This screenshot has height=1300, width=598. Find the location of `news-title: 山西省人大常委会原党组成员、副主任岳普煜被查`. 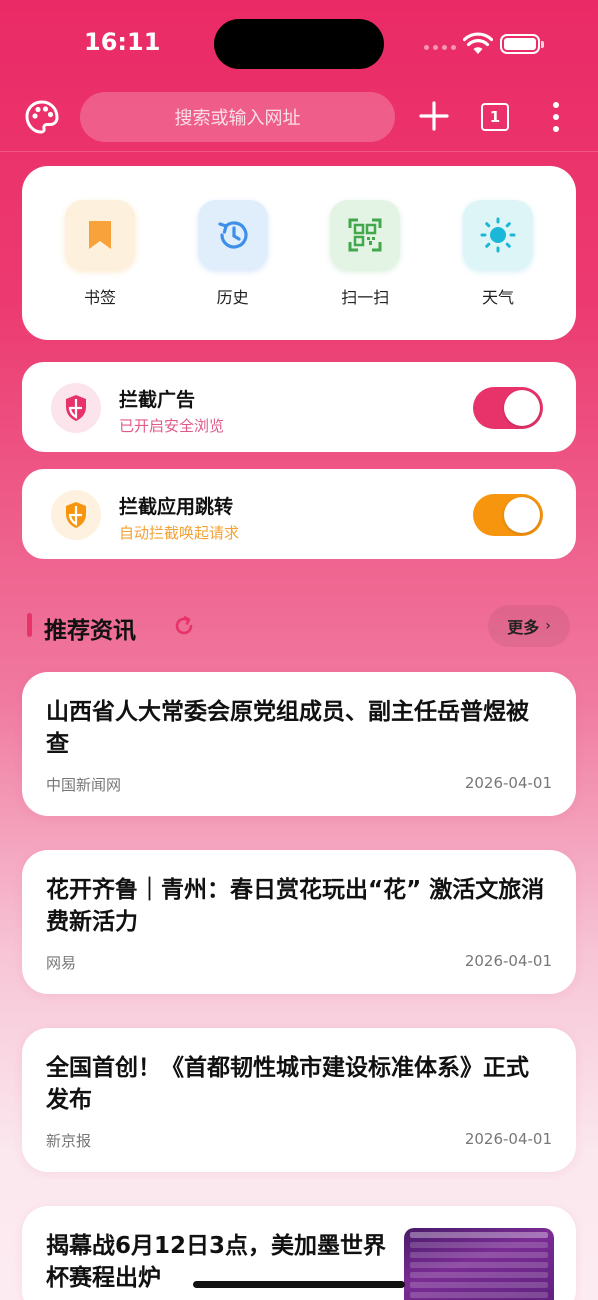

news-title: 山西省人大常委会原党组成员、副主任岳普煜被查 is located at coordinates (287, 728).